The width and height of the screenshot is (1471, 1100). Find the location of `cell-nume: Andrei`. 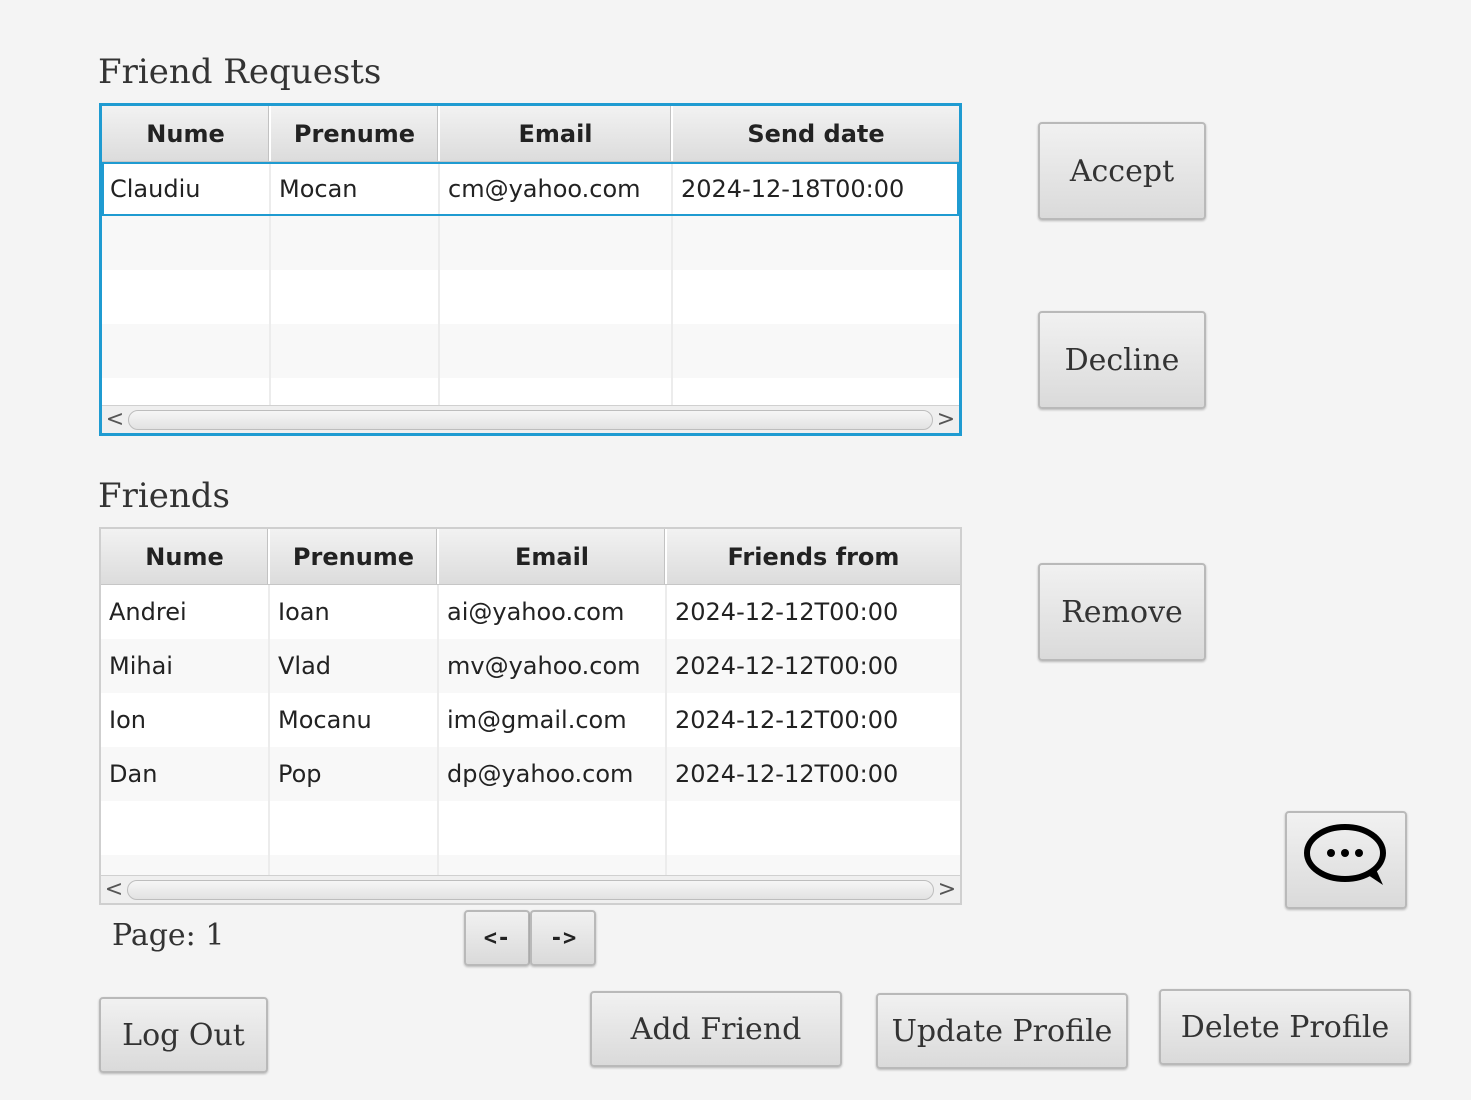

cell-nume: Andrei is located at coordinates (185, 612).